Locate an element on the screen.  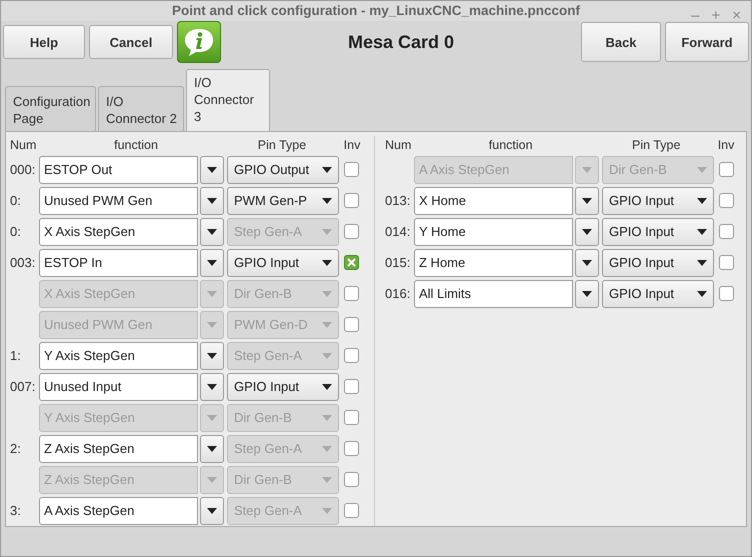
function-field: ESTOP In is located at coordinates (118, 262).